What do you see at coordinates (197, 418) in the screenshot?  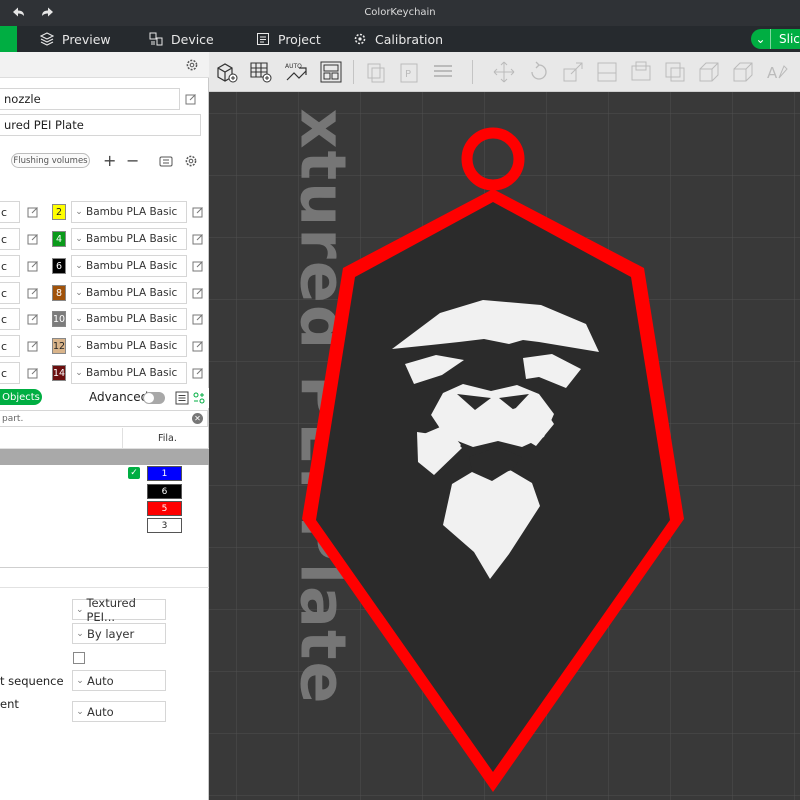 I see `clear-search-icon: ✕` at bounding box center [197, 418].